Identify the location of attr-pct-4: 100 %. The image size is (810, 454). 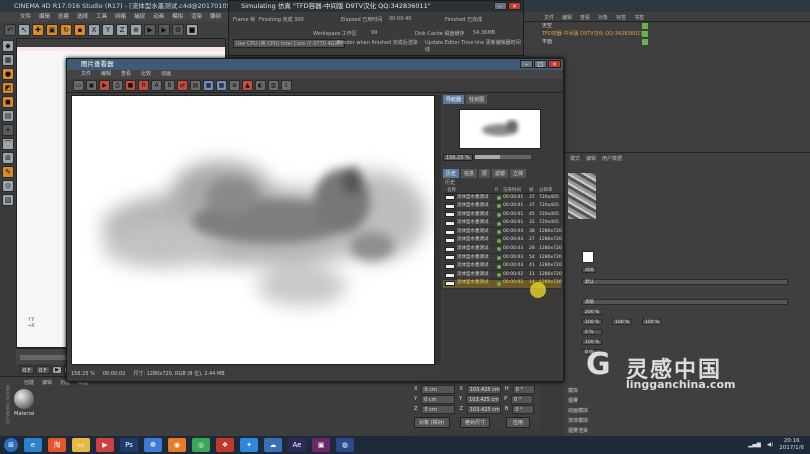
(652, 322).